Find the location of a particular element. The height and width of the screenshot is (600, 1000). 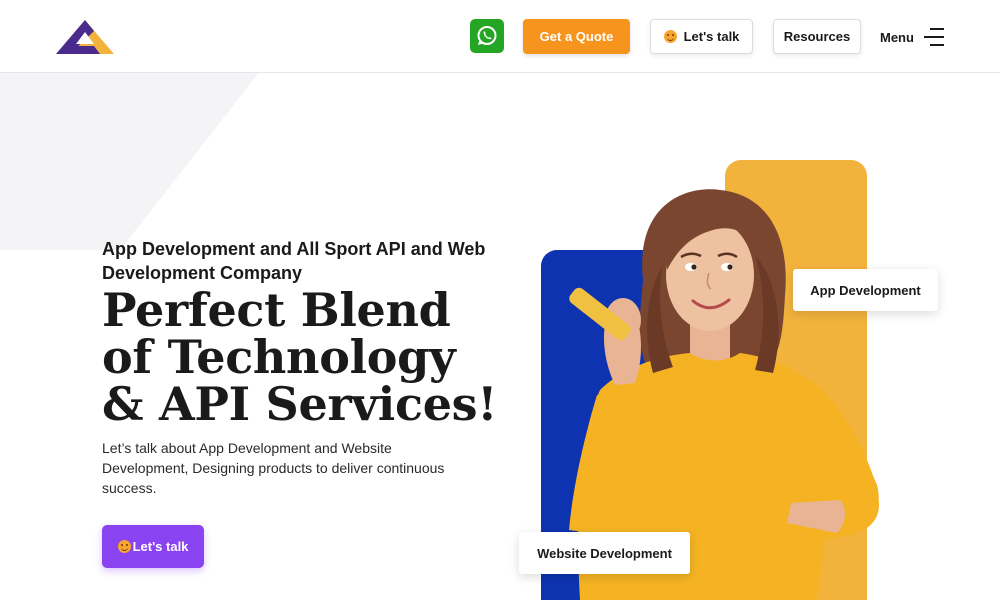

resources-button: Resources is located at coordinates (817, 36).